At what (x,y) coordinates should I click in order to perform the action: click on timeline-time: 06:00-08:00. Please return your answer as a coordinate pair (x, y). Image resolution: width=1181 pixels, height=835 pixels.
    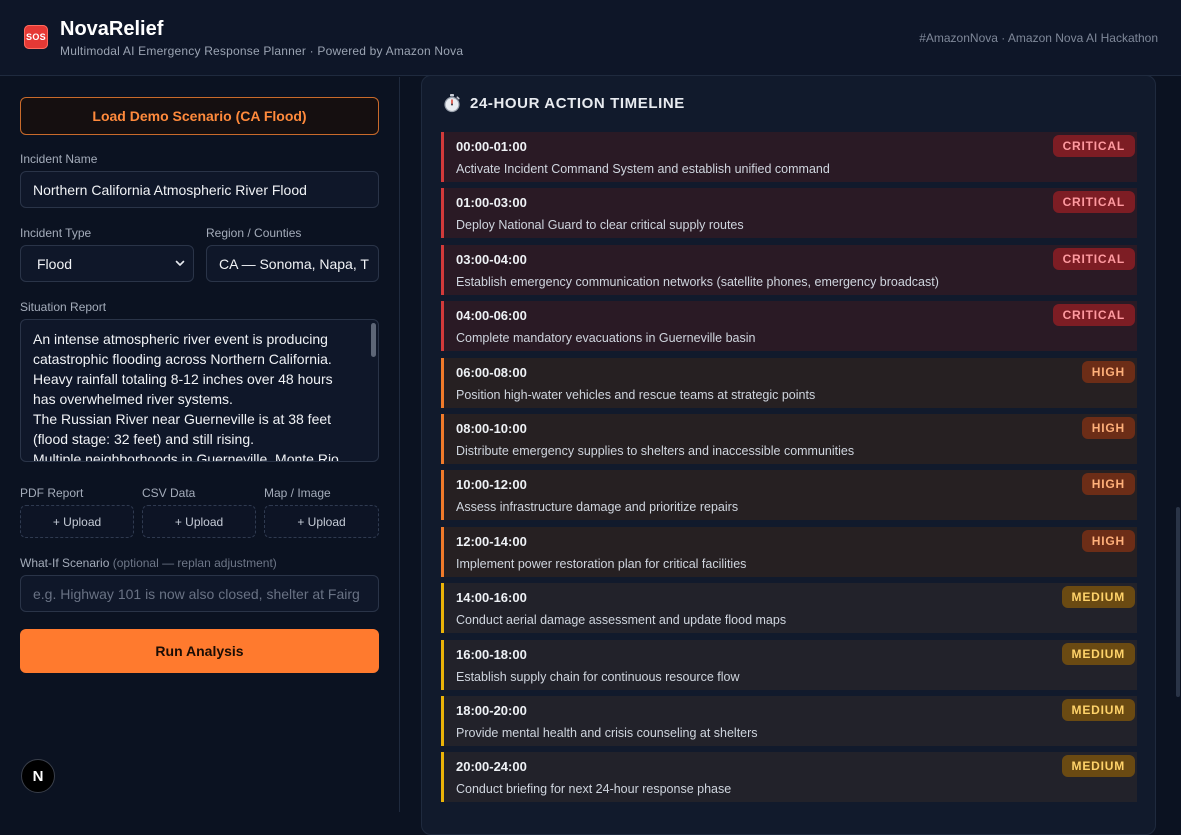
    Looking at the image, I should click on (491, 372).